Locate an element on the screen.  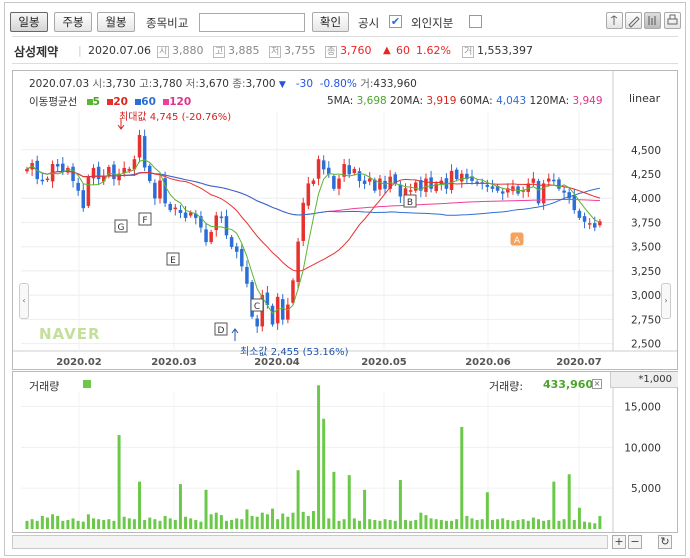
volume-icon: 거 is located at coordinates (468, 52).